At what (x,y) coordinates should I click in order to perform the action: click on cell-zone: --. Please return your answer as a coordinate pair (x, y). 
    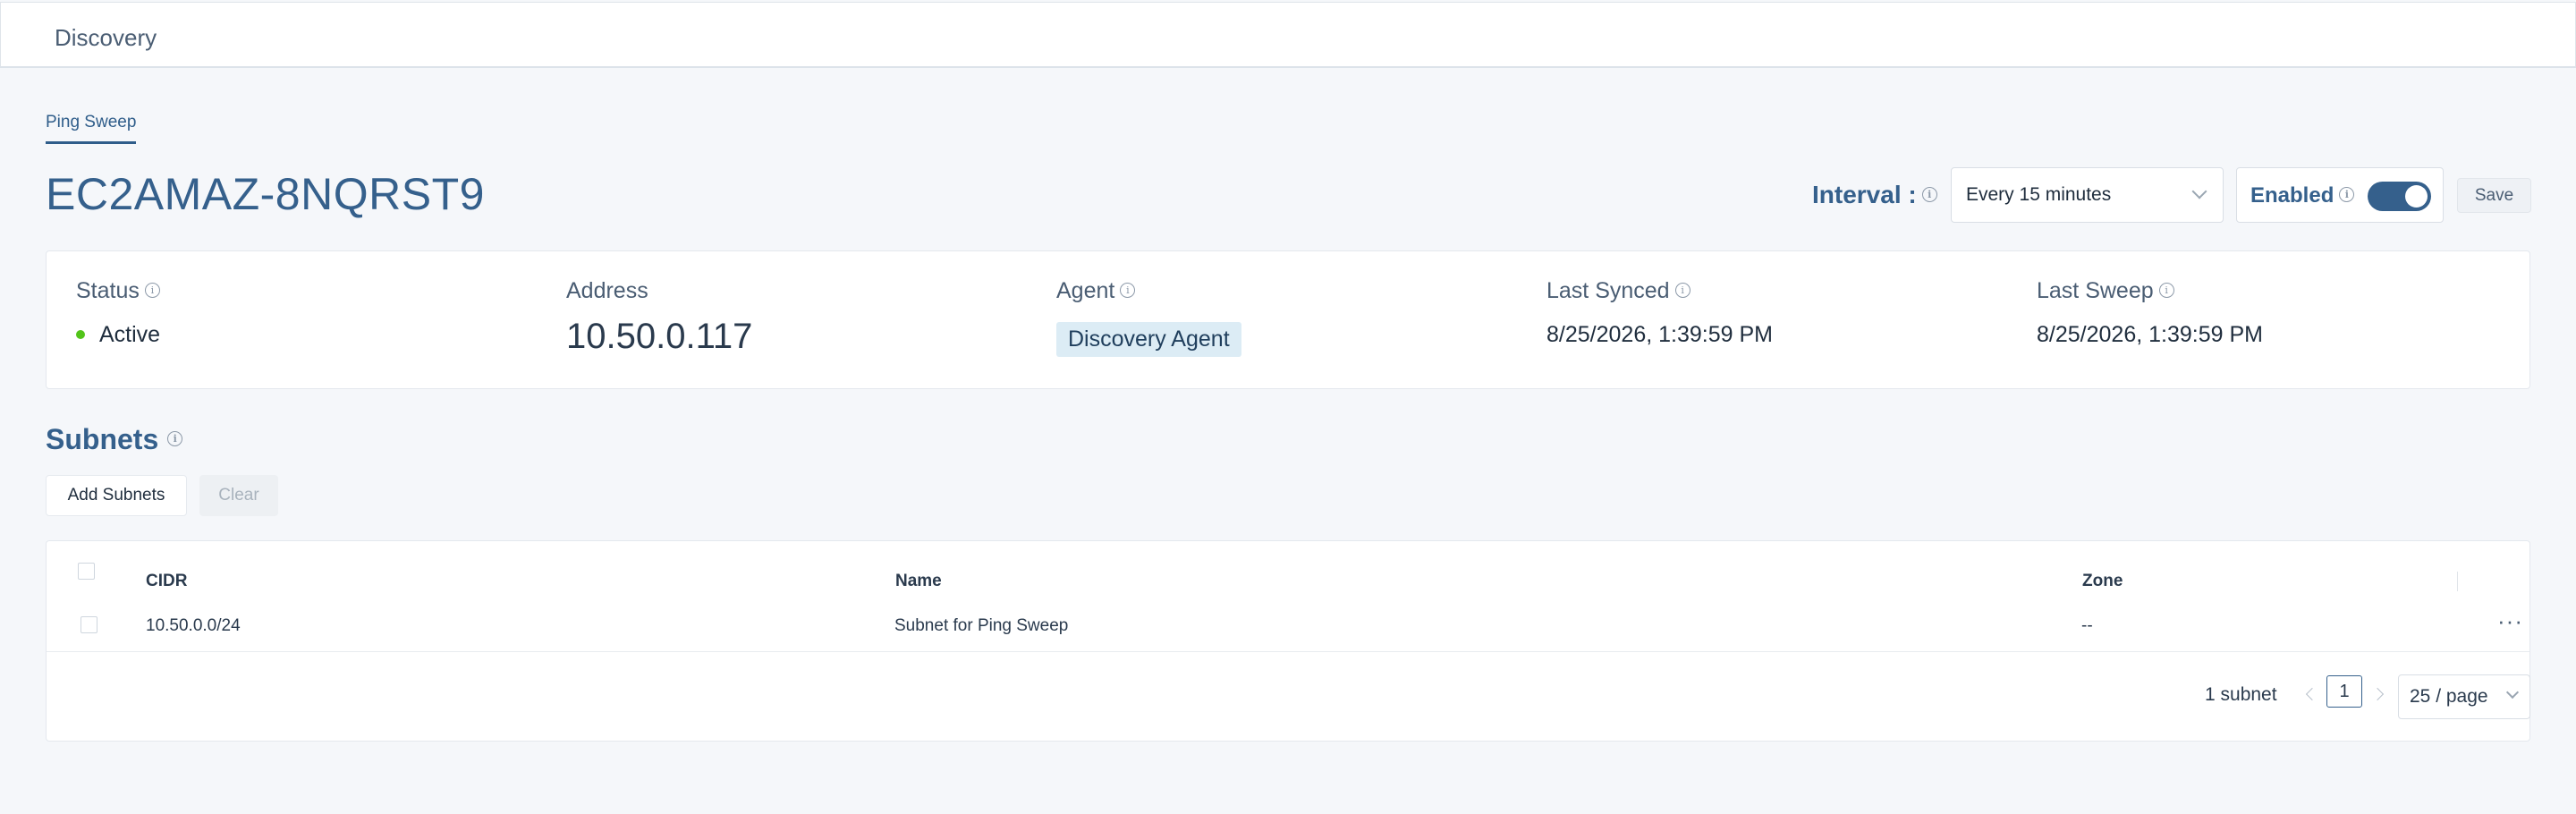
    Looking at the image, I should click on (2087, 625).